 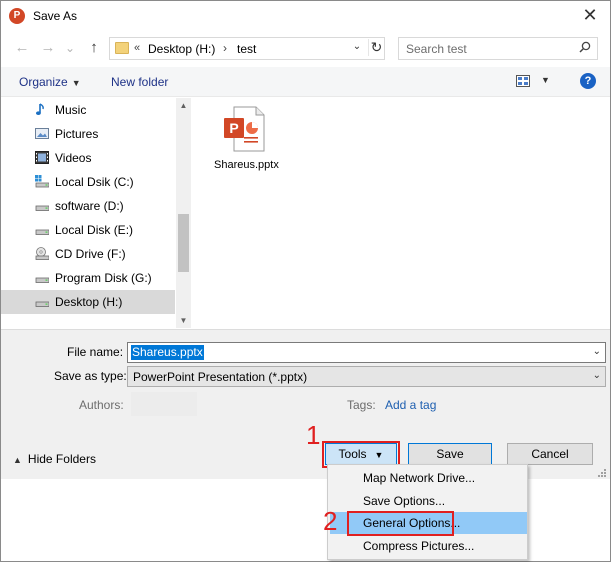 I want to click on address-bar: « Desktop (H:) › test ⌄ ↻, so click(x=247, y=48).